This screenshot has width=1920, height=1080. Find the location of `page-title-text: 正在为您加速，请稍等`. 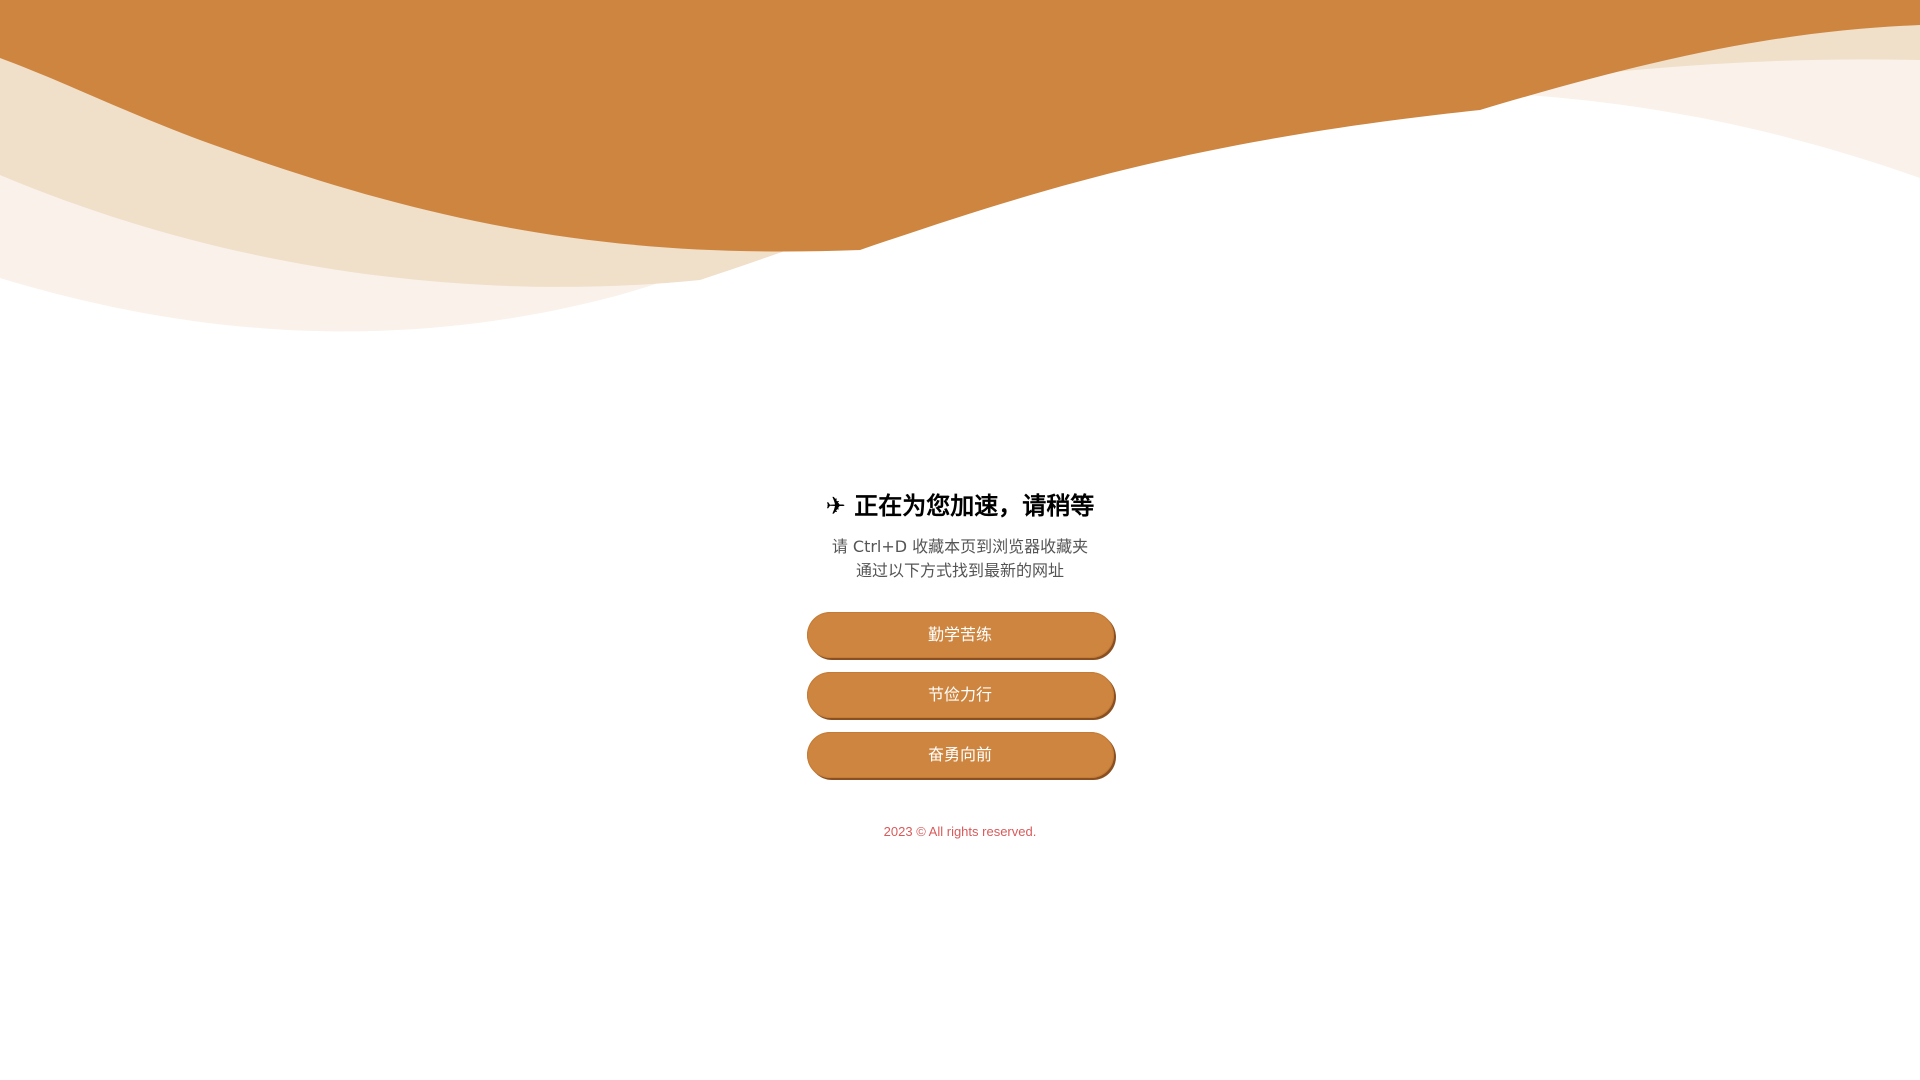

page-title-text: 正在为您加速，请稍等 is located at coordinates (974, 506).